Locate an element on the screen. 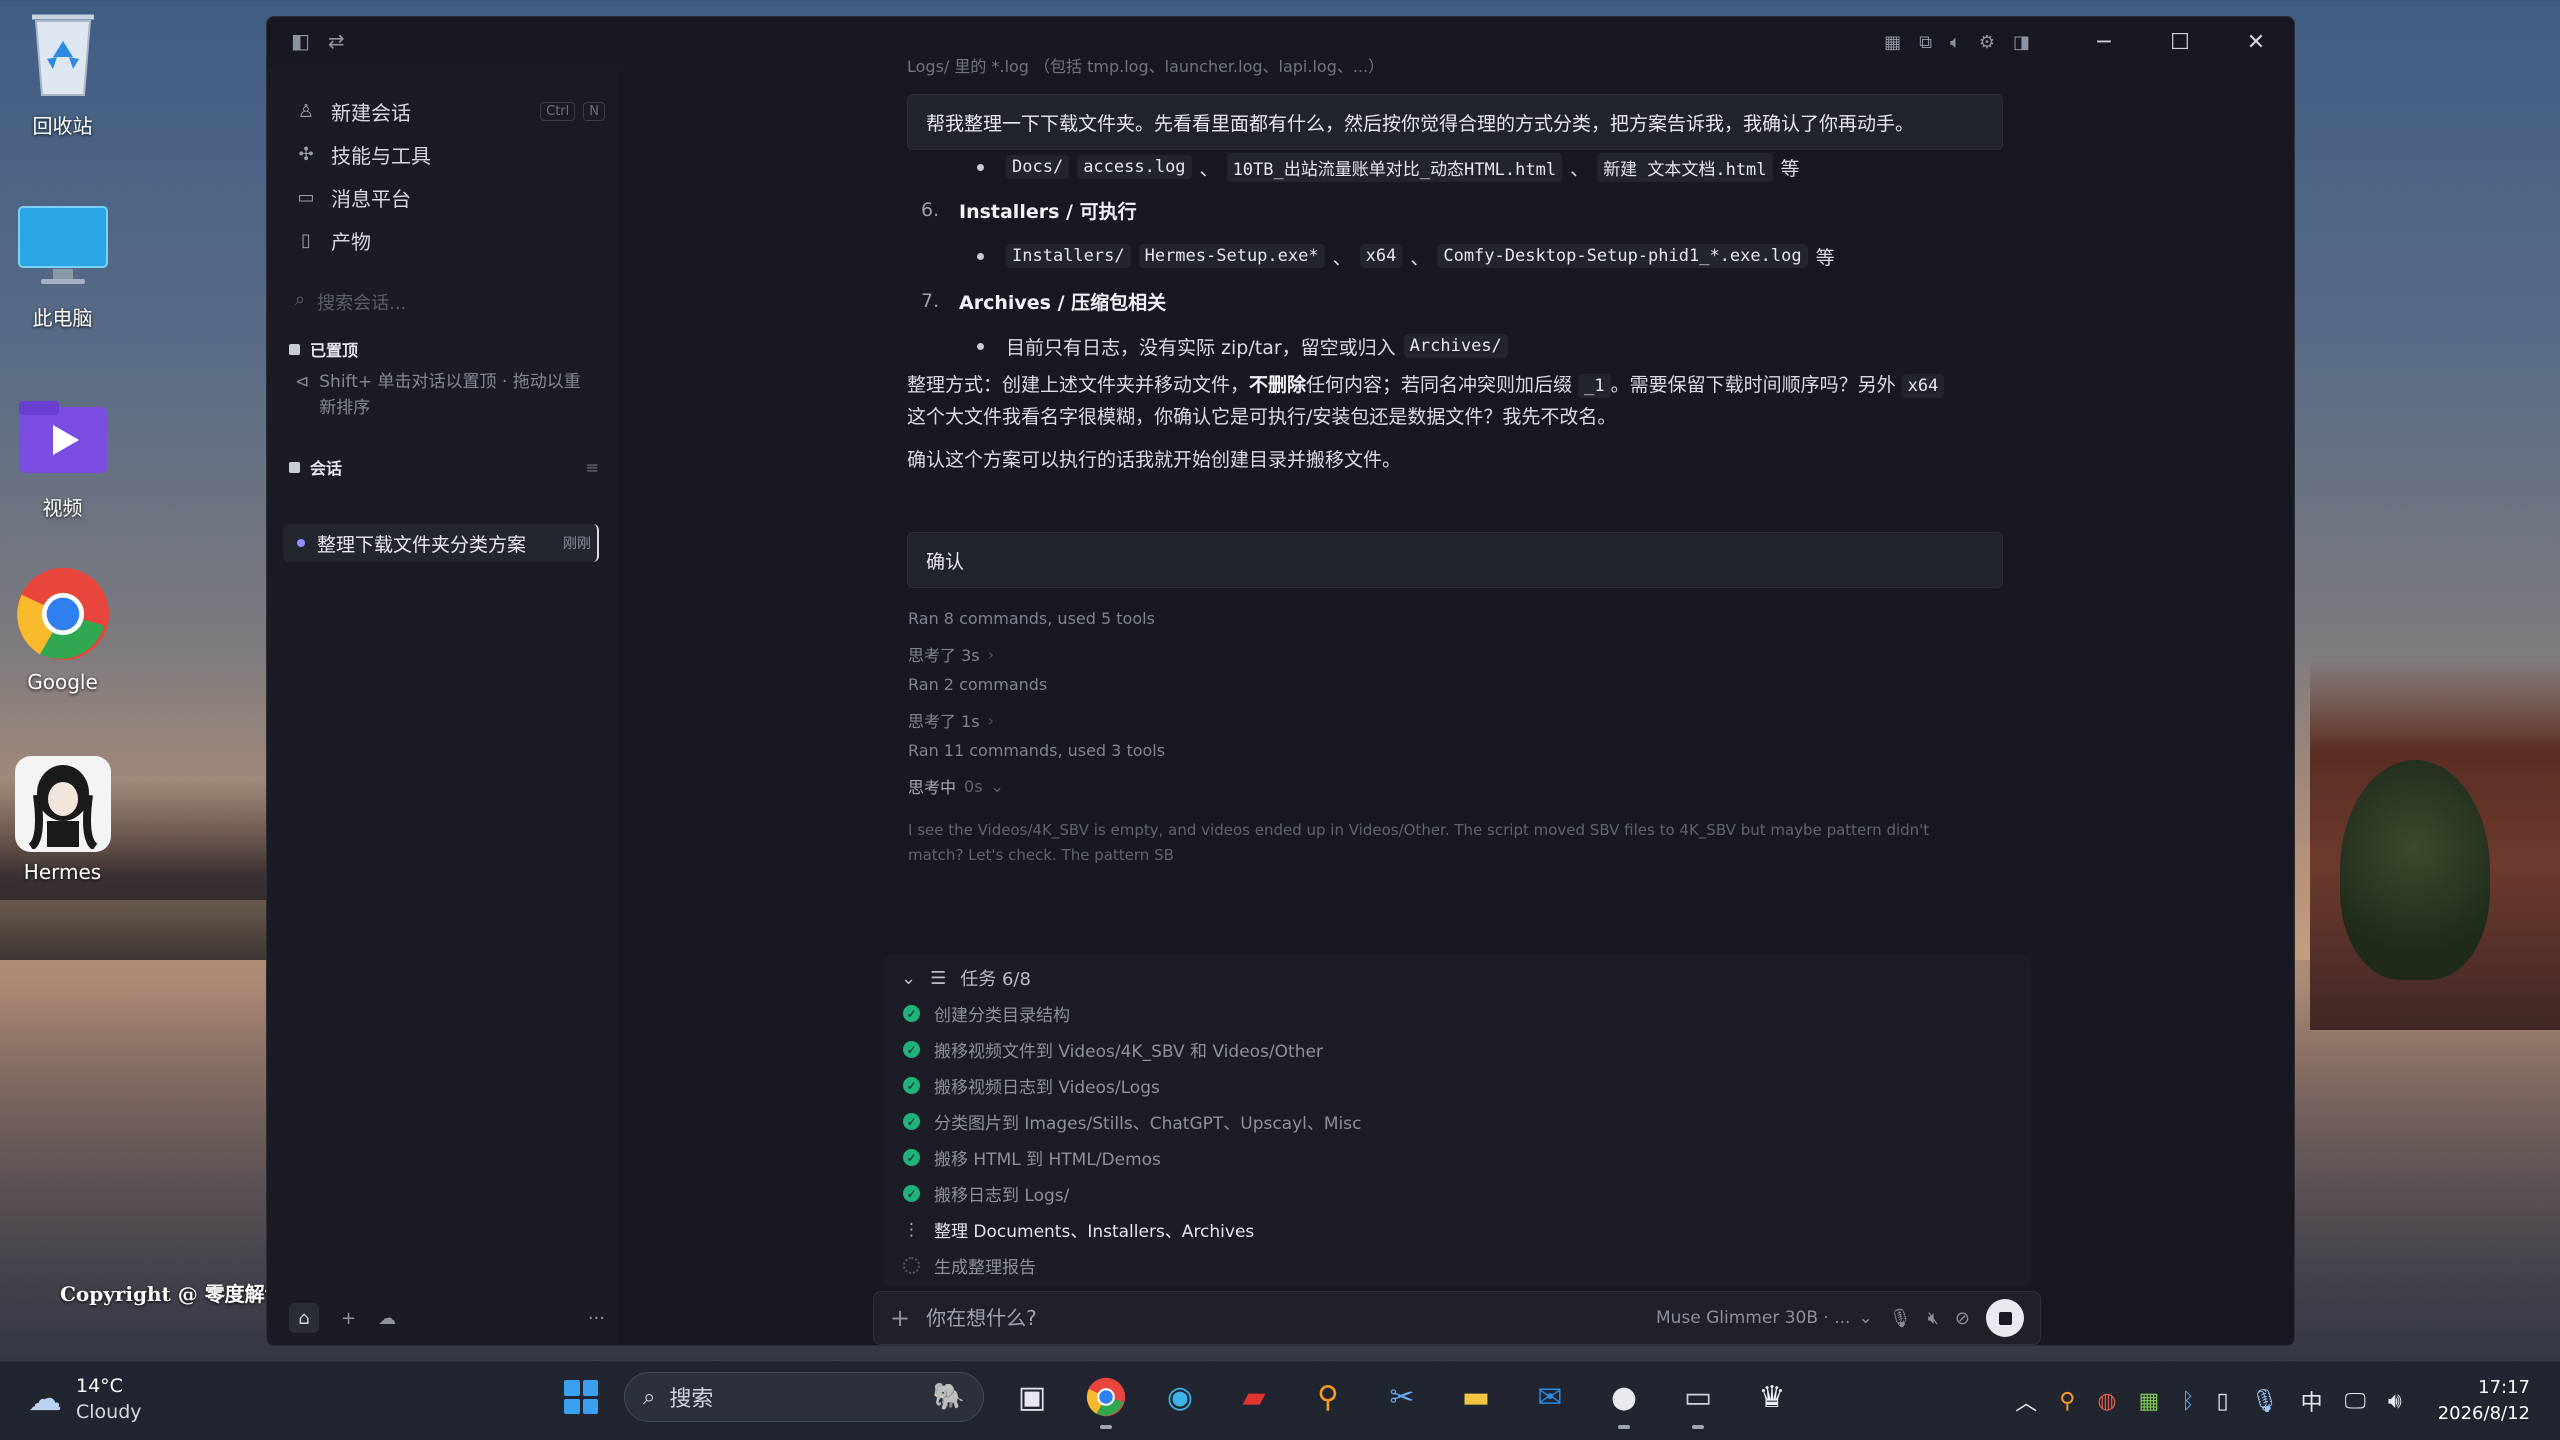 The width and height of the screenshot is (2560, 1440). tool-activity-text: Ran 11 commands, used 3 tools is located at coordinates (1037, 750).